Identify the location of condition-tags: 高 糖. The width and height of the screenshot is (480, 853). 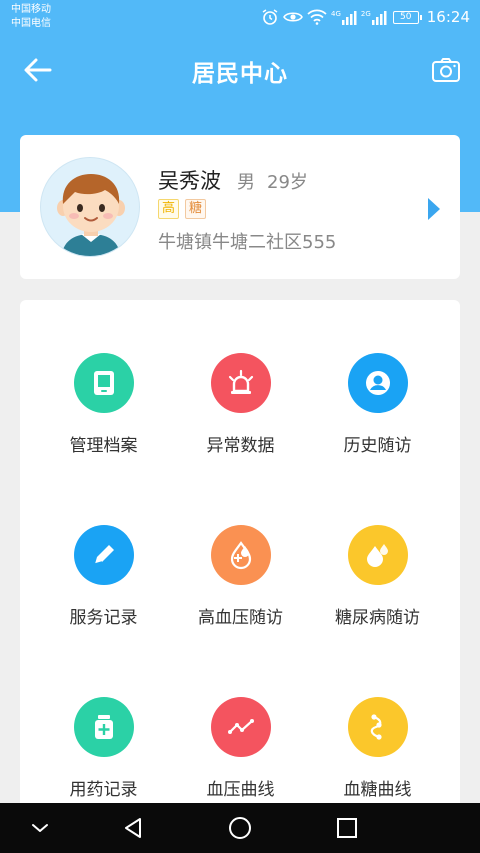
(182, 209).